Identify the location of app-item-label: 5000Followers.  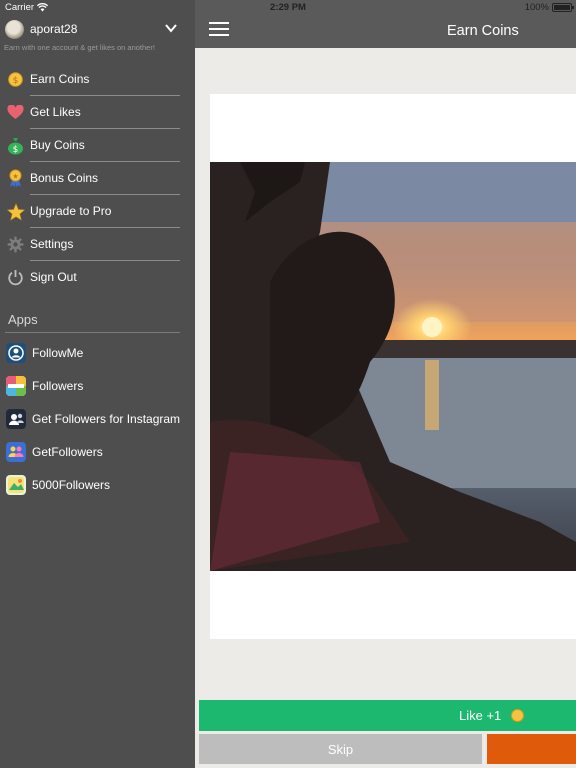
(71, 485).